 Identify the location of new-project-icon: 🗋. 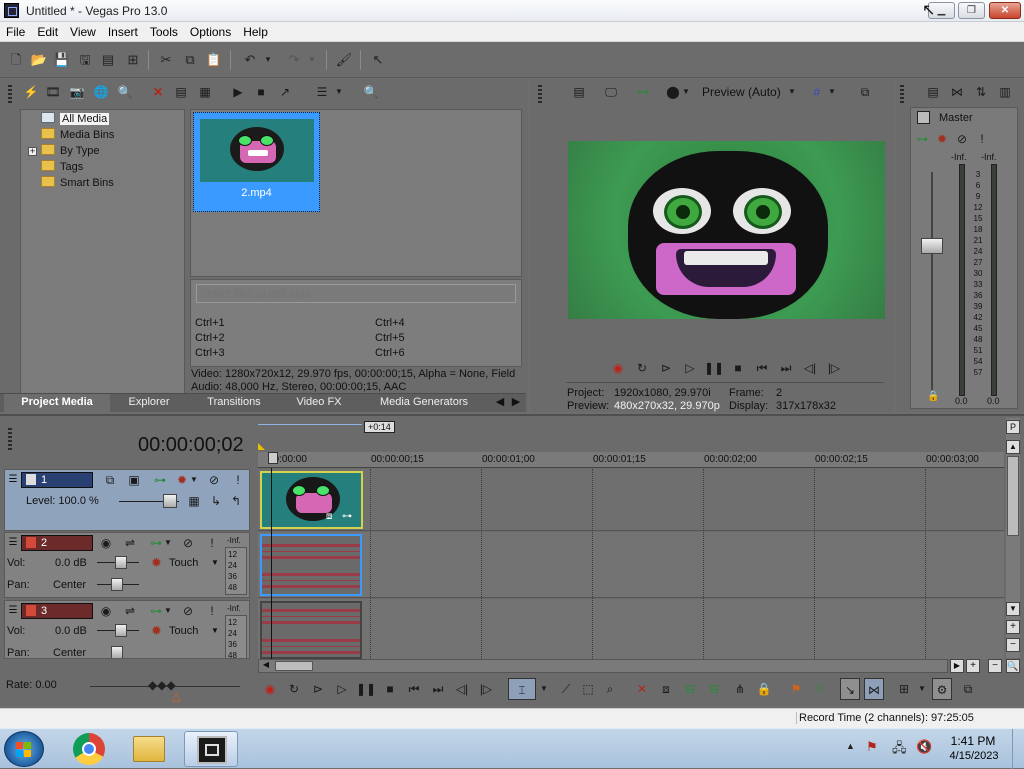
(16, 60).